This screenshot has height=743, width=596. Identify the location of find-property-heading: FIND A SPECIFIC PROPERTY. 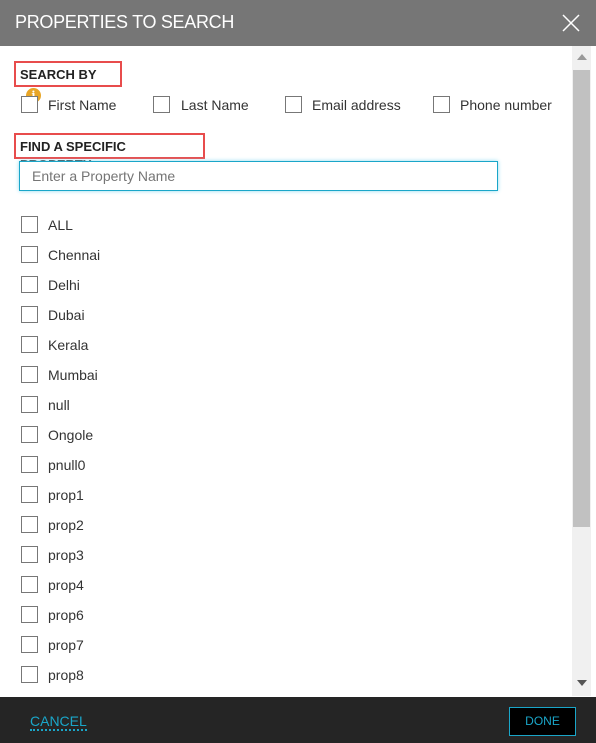
(109, 152).